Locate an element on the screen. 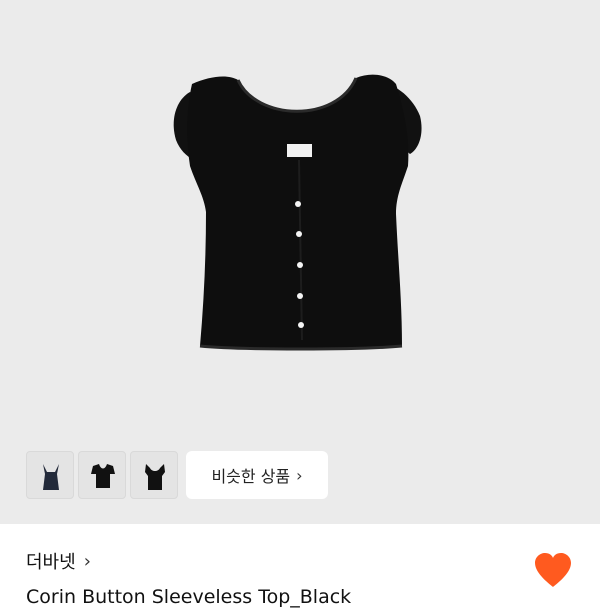 The height and width of the screenshot is (608, 600). thumbnail-strip: 비슷한 상품 › is located at coordinates (177, 475).